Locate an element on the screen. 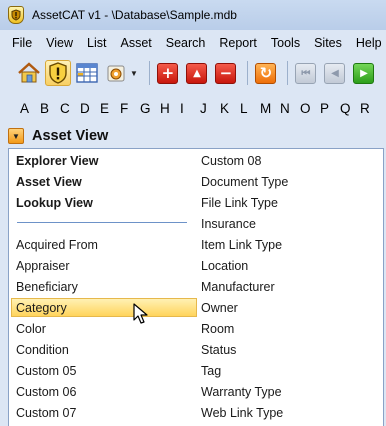  letter-h: H is located at coordinates (170, 108).